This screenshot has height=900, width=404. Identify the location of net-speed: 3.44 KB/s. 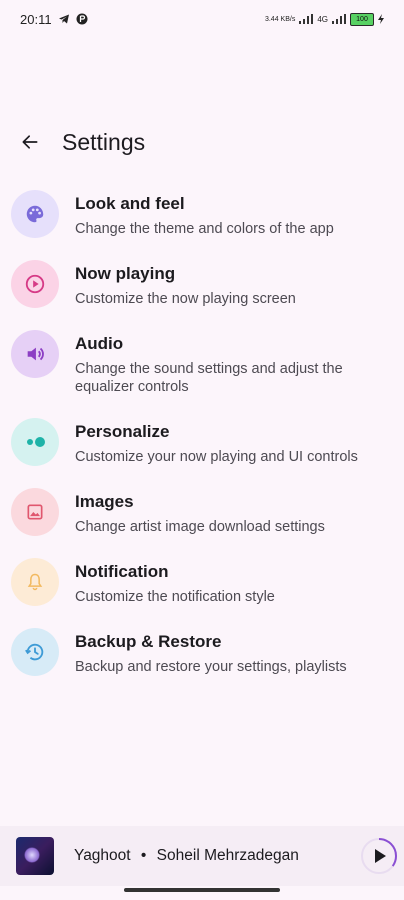
(280, 19).